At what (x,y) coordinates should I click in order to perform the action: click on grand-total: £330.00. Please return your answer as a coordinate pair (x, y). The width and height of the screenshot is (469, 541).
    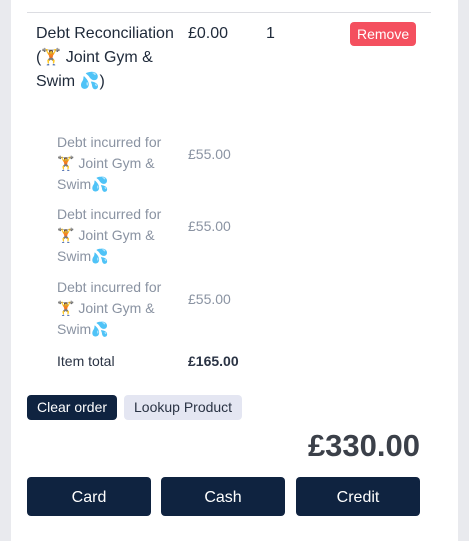
    Looking at the image, I should click on (363, 445).